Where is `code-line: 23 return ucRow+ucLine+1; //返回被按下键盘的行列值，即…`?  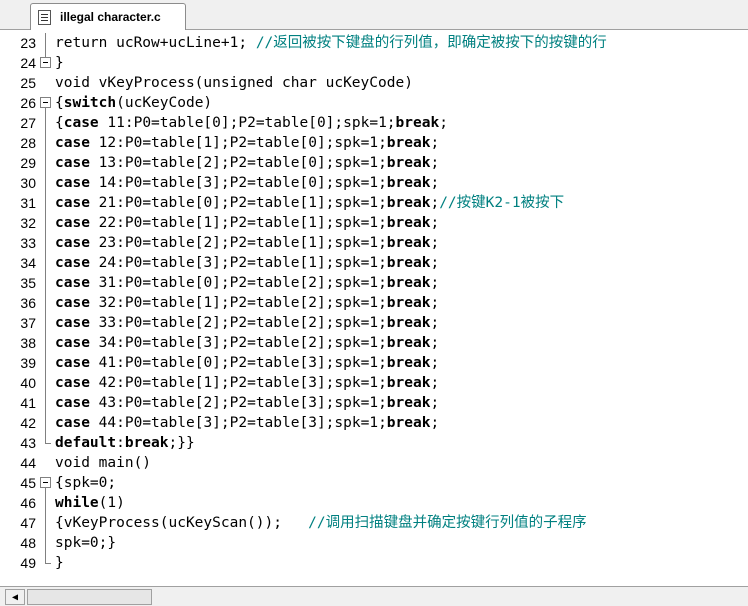 code-line: 23 return ucRow+ucLine+1; //返回被按下键盘的行列值，即… is located at coordinates (374, 43).